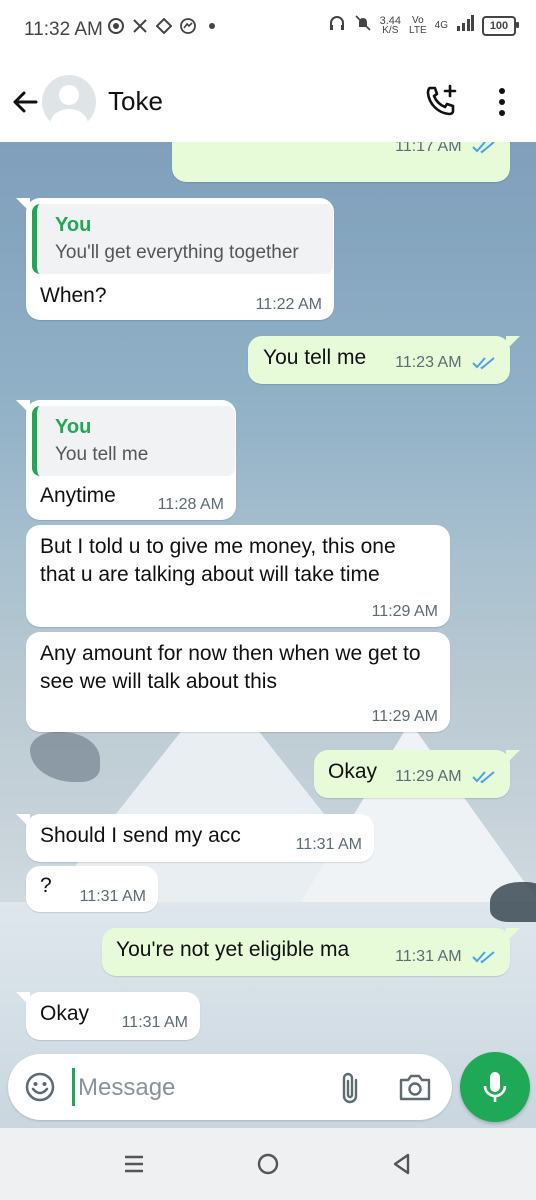  I want to click on message-time-label: 11:31 AM, so click(428, 956).